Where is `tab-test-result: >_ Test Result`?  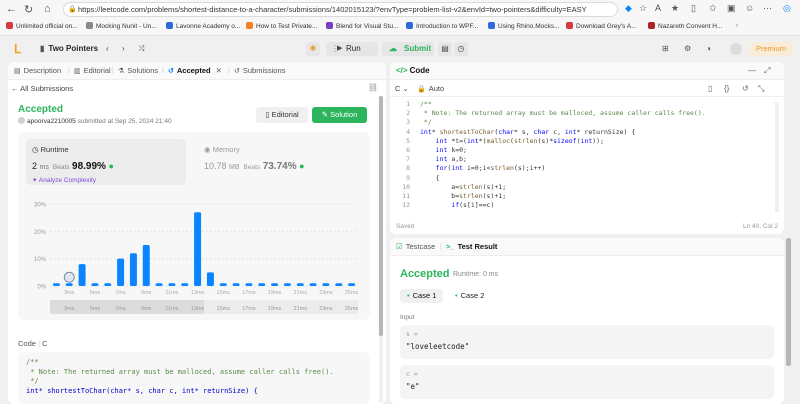 tab-test-result: >_ Test Result is located at coordinates (471, 246).